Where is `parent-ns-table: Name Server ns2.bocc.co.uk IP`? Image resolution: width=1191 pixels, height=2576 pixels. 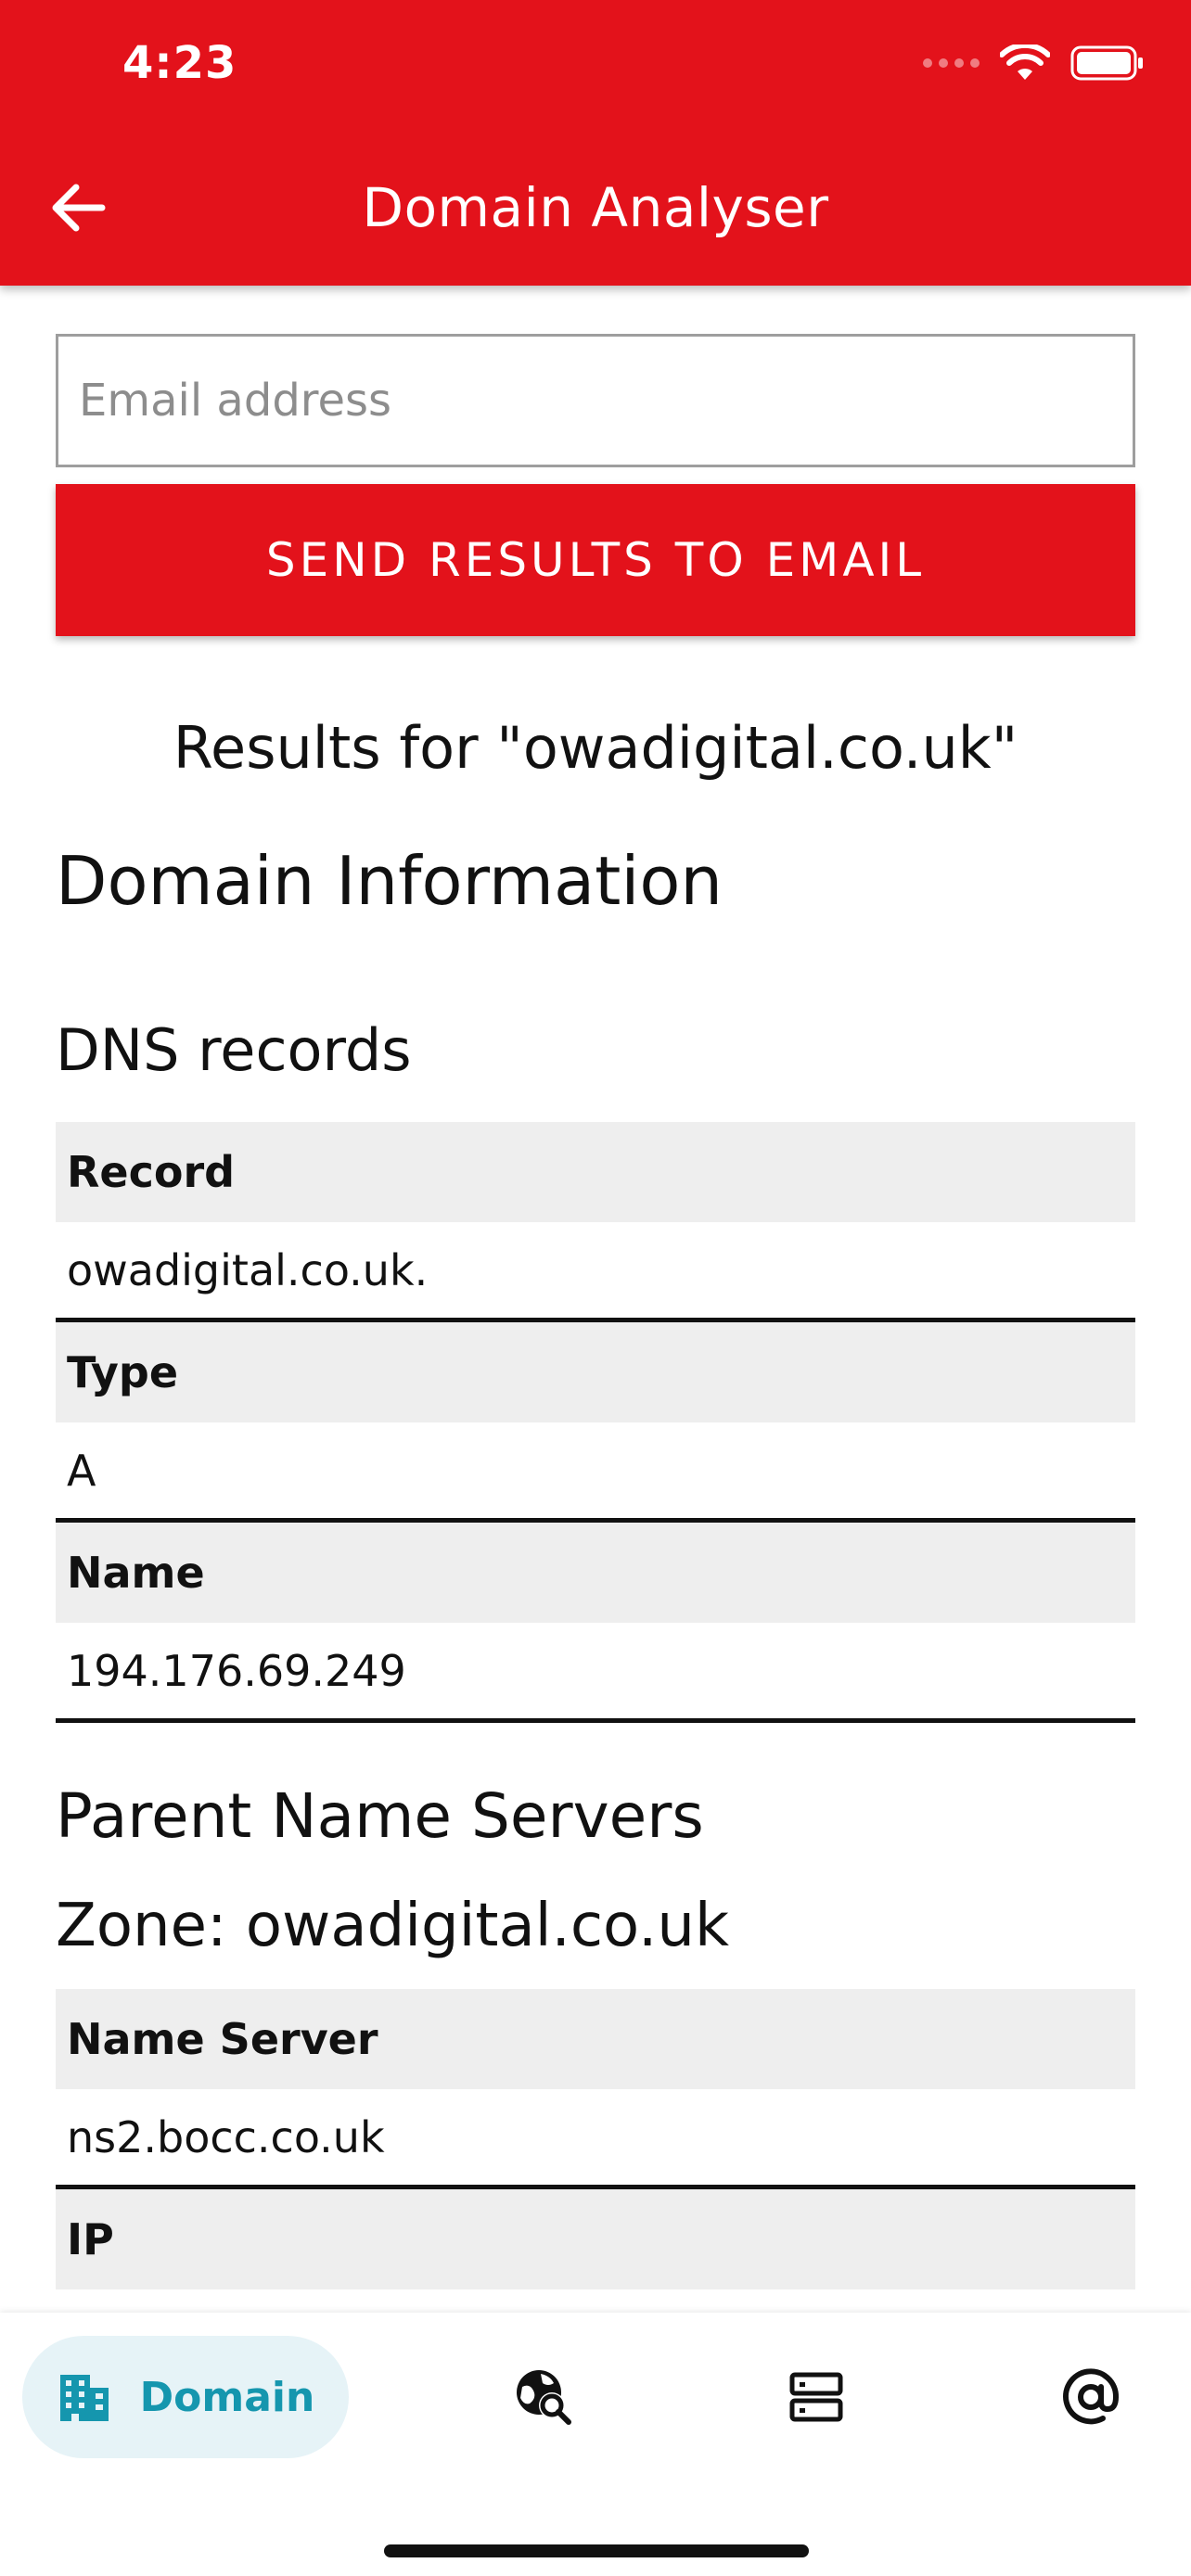
parent-ns-table: Name Server ns2.bocc.co.uk IP is located at coordinates (595, 2139).